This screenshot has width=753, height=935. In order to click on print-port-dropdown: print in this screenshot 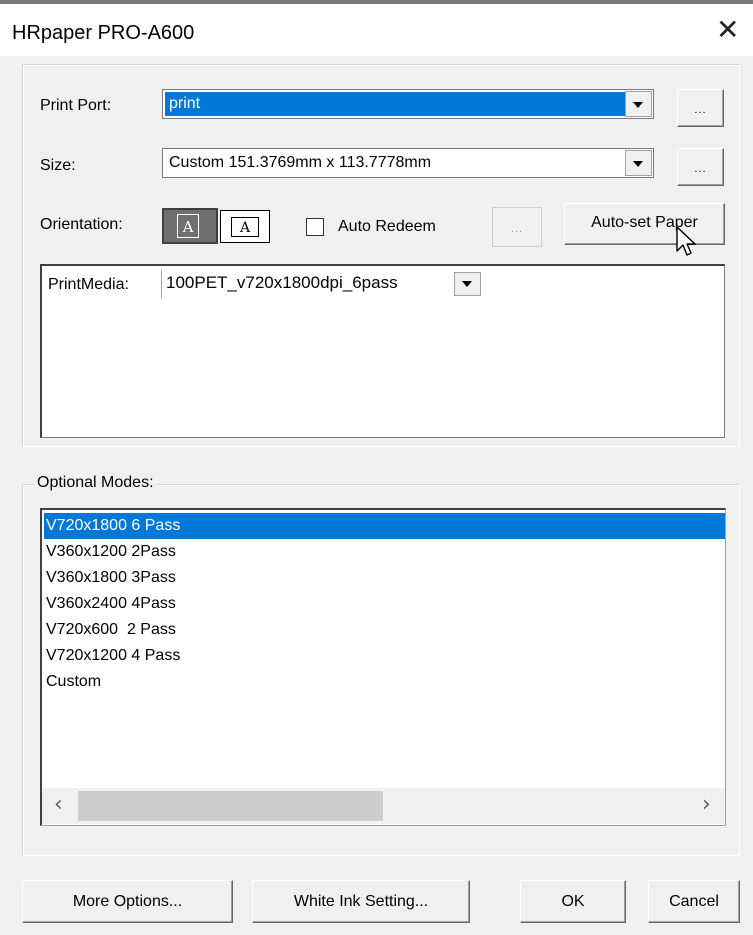, I will do `click(408, 104)`.